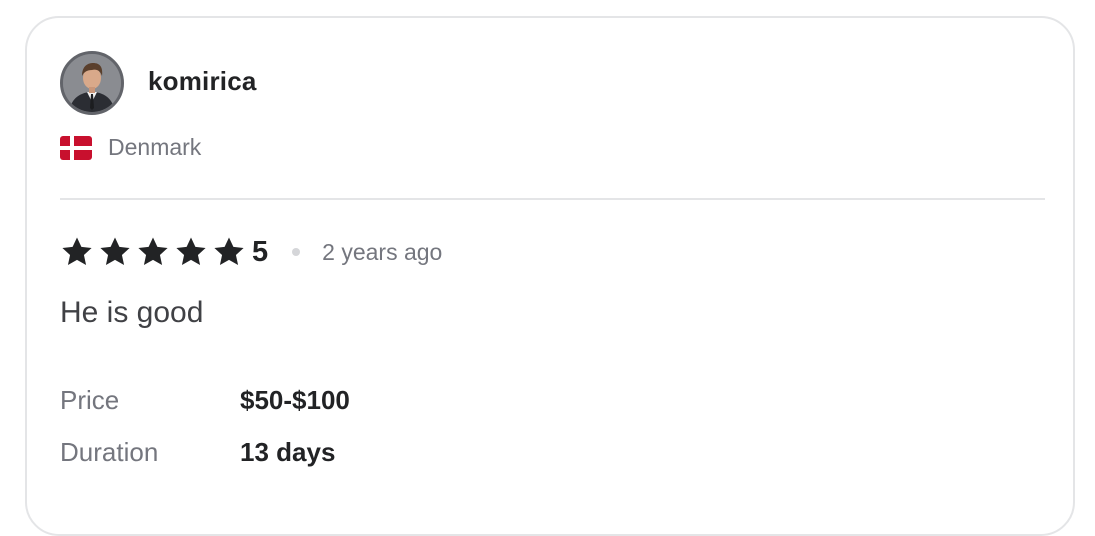  I want to click on price-value: $50-$100, so click(295, 399).